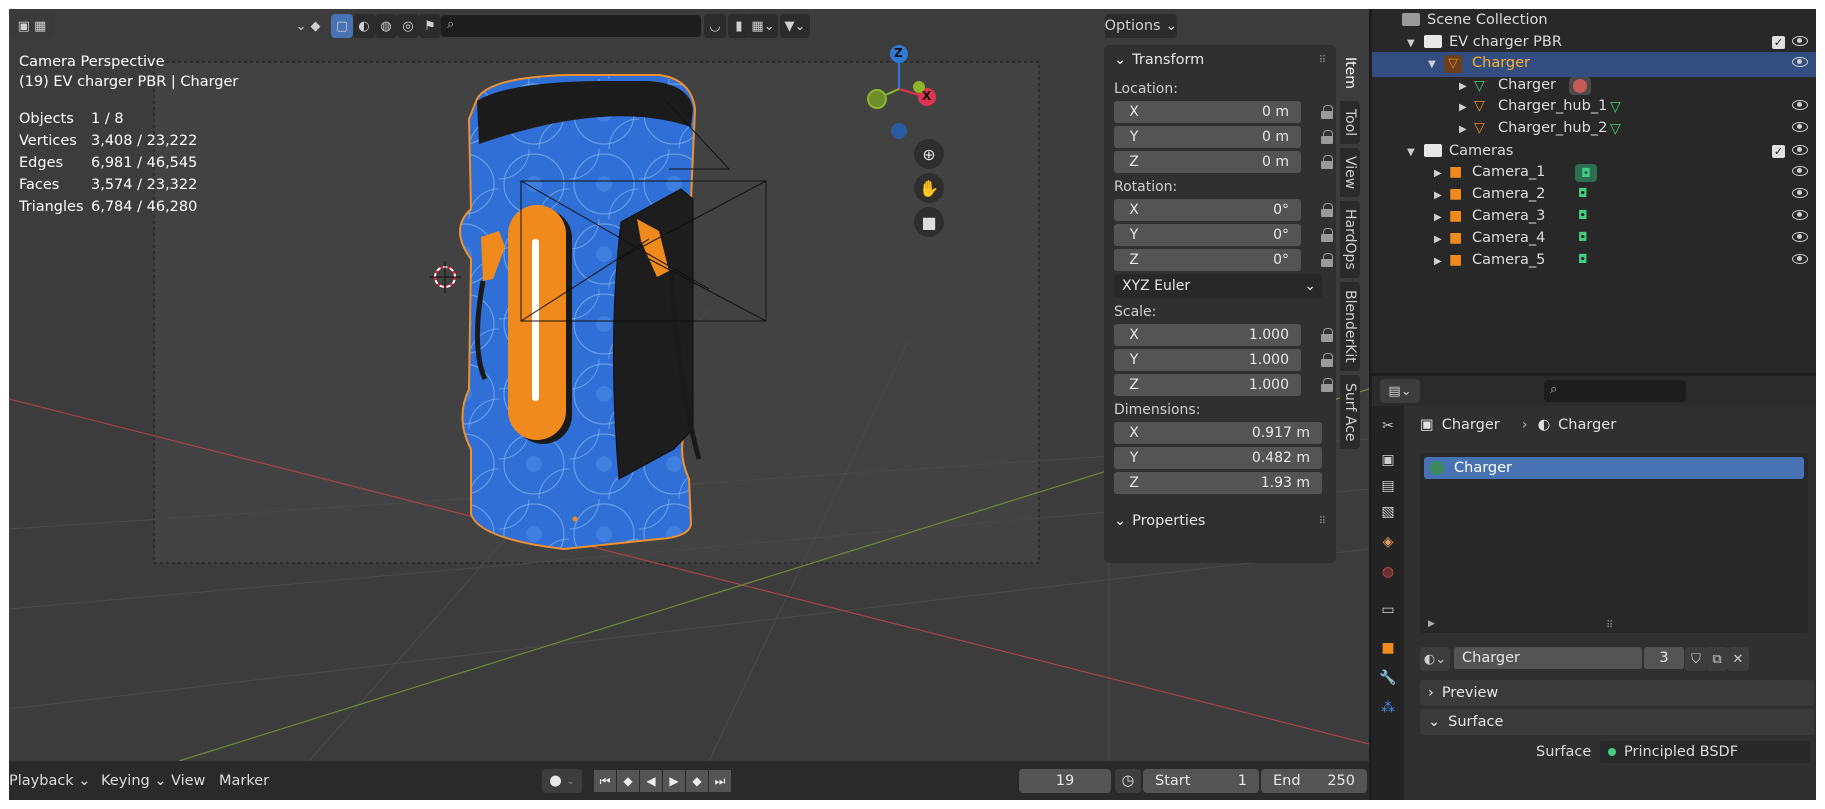 The image size is (1825, 809). Describe the element at coordinates (1223, 360) in the screenshot. I see `scale-y-field: Y 1.000` at that location.